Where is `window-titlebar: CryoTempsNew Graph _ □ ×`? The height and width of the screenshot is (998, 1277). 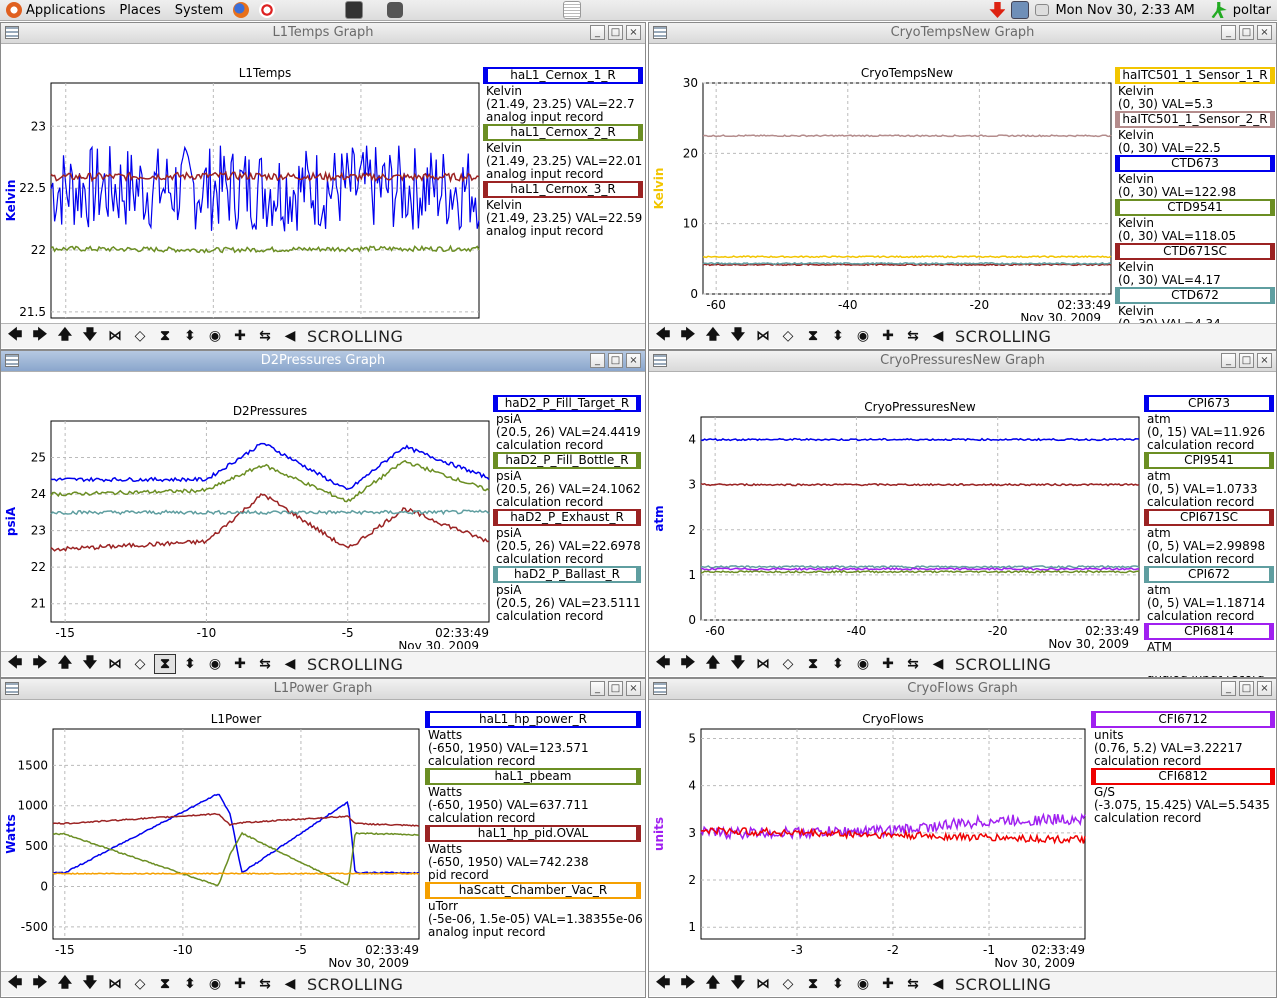 window-titlebar: CryoTempsNew Graph _ □ × is located at coordinates (962, 33).